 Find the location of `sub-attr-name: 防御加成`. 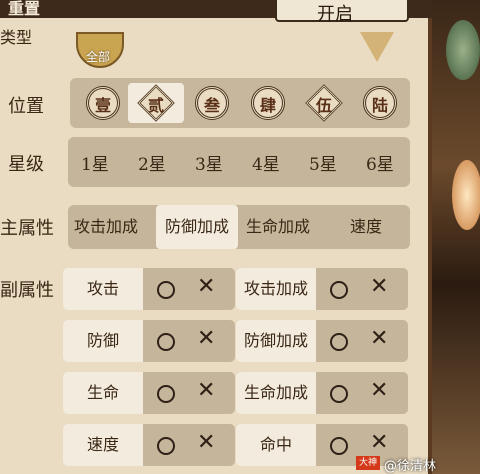

sub-attr-name: 防御加成 is located at coordinates (276, 341).